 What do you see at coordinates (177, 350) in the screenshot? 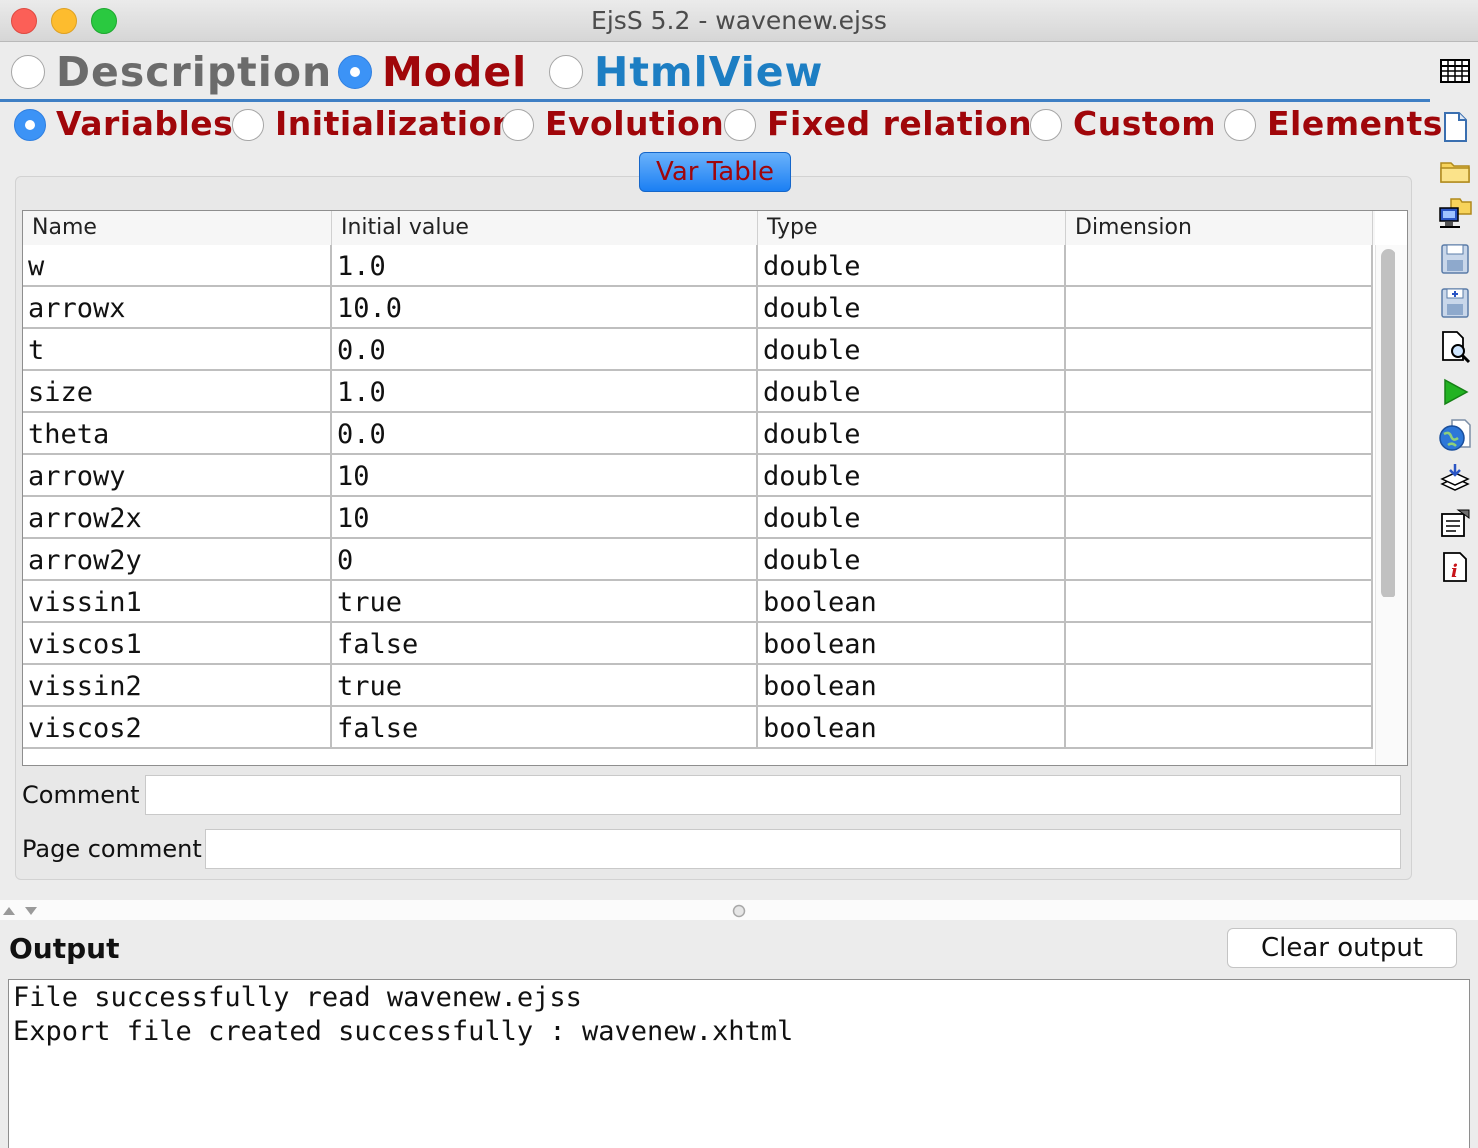
I see `cell-name: t` at bounding box center [177, 350].